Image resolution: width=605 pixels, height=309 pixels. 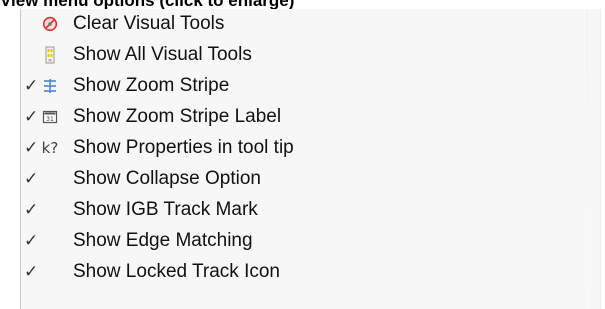 I want to click on menu-item-label: Show Properties in tool tip, so click(x=183, y=147).